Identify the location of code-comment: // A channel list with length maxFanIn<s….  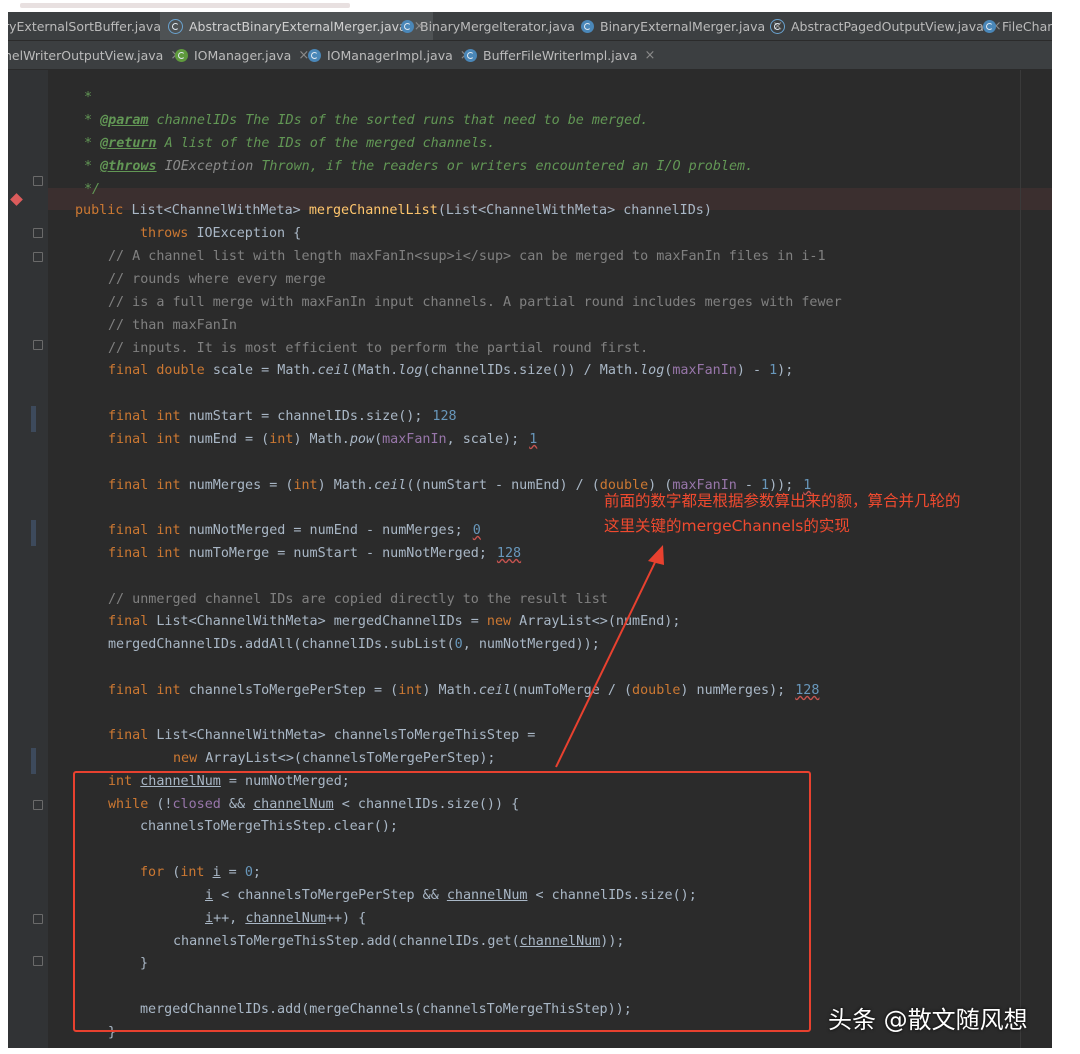
(467, 256).